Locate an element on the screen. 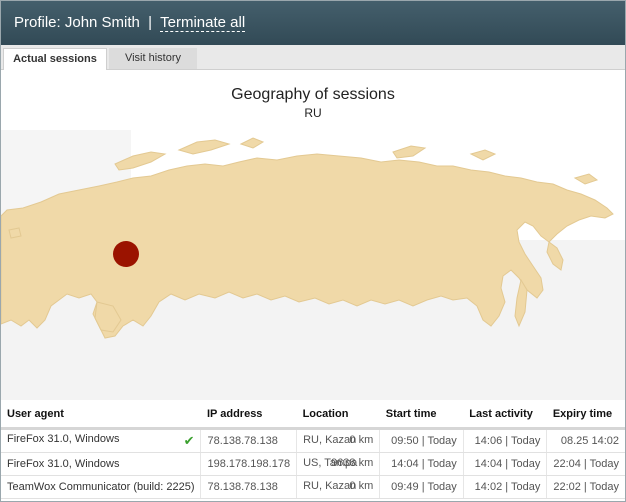 The image size is (626, 502). tabs-bar: Actual sessions Visit history is located at coordinates (313, 58).